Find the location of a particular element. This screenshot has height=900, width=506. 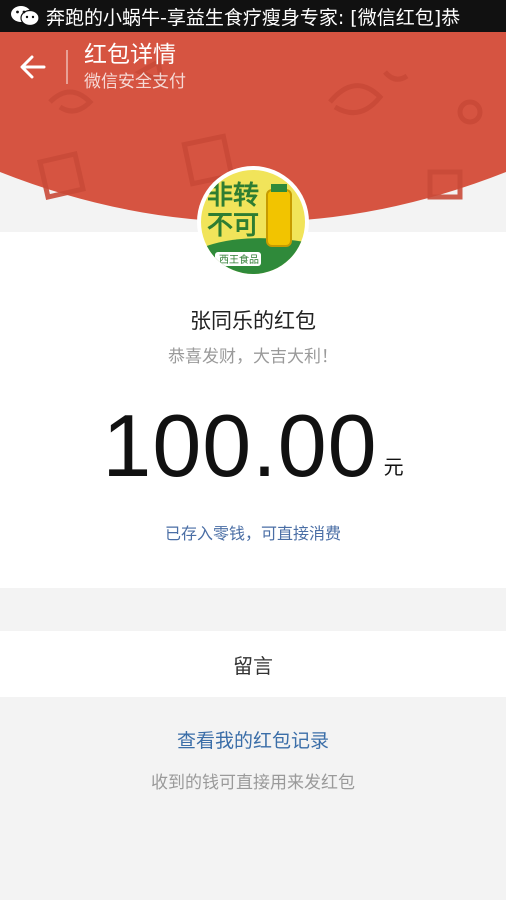

avatar-text-top: 非转 is located at coordinates (233, 196).